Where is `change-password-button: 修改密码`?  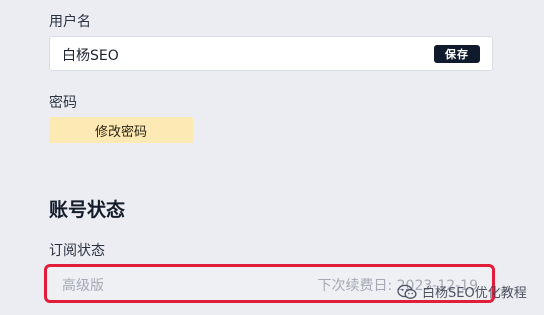
change-password-button: 修改密码 is located at coordinates (121, 130).